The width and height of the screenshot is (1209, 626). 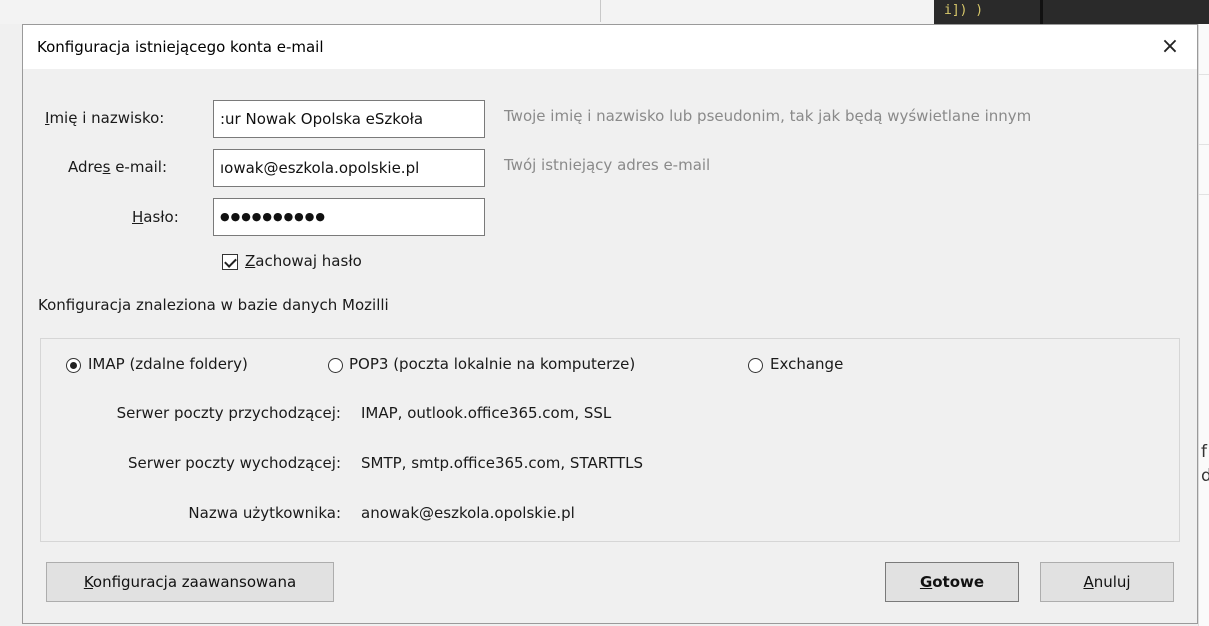 I want to click on name-field: :ur Nowak Opolska eSzkoła, so click(x=349, y=119).